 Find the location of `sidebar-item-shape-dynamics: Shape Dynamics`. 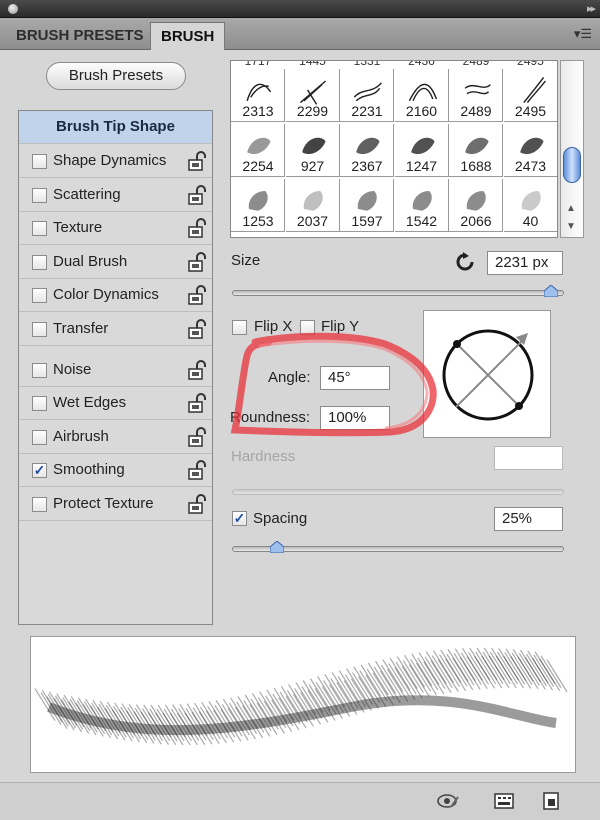

sidebar-item-shape-dynamics: Shape Dynamics is located at coordinates (115, 161).